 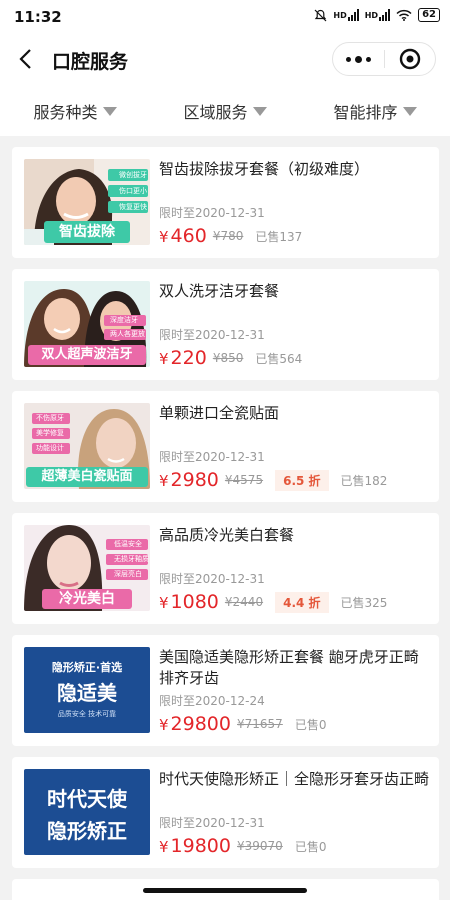 I want to click on filter-bar: 服务种类 区域服务 智能排序, so click(x=225, y=111).